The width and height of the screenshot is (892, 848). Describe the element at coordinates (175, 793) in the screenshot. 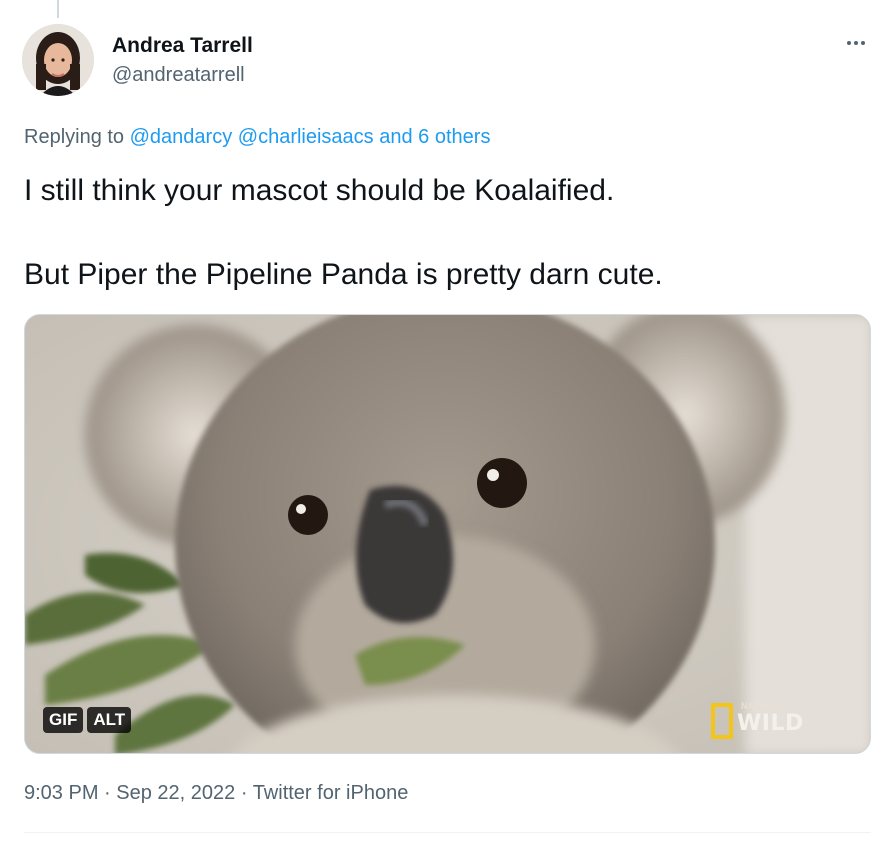

I see `tweet-date-link: Sep 22, 2022` at that location.